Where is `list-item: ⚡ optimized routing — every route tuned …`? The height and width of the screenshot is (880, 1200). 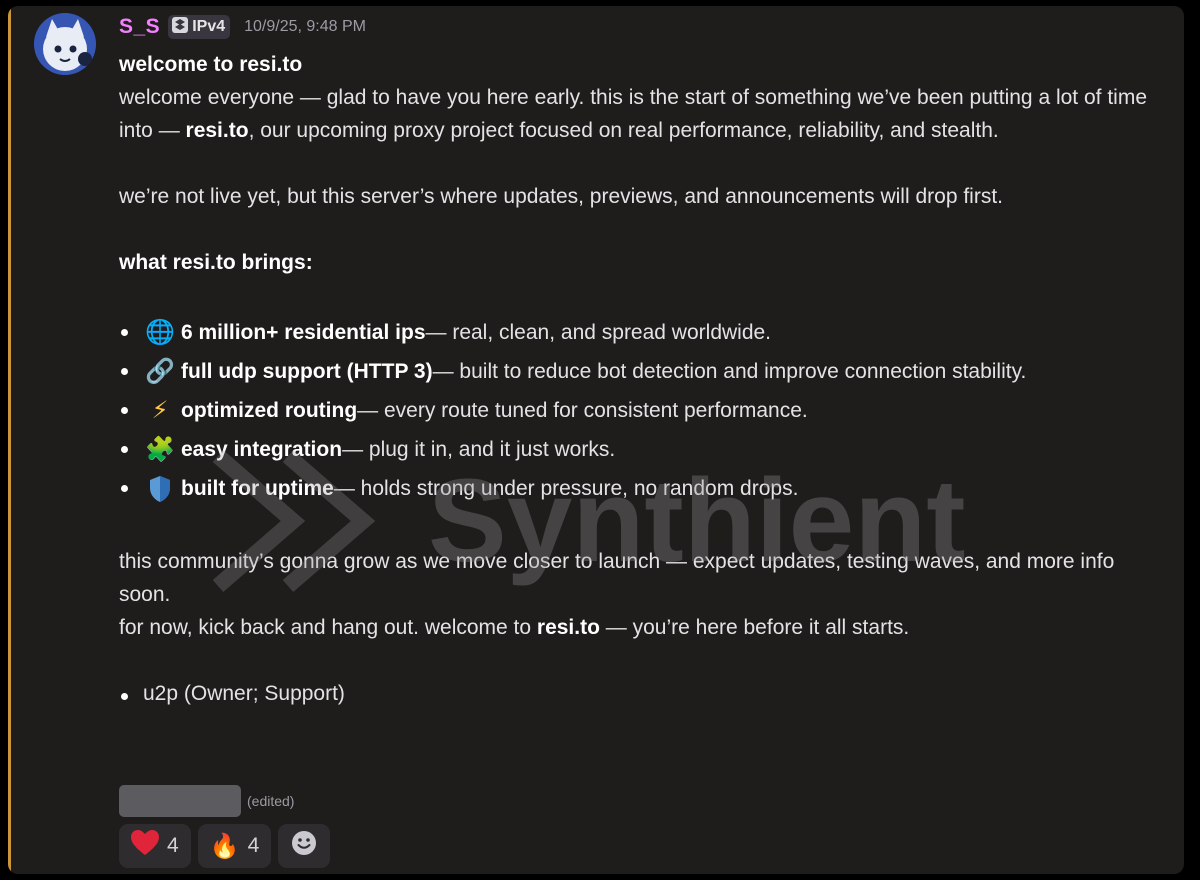 list-item: ⚡ optimized routing — every route tuned … is located at coordinates (639, 410).